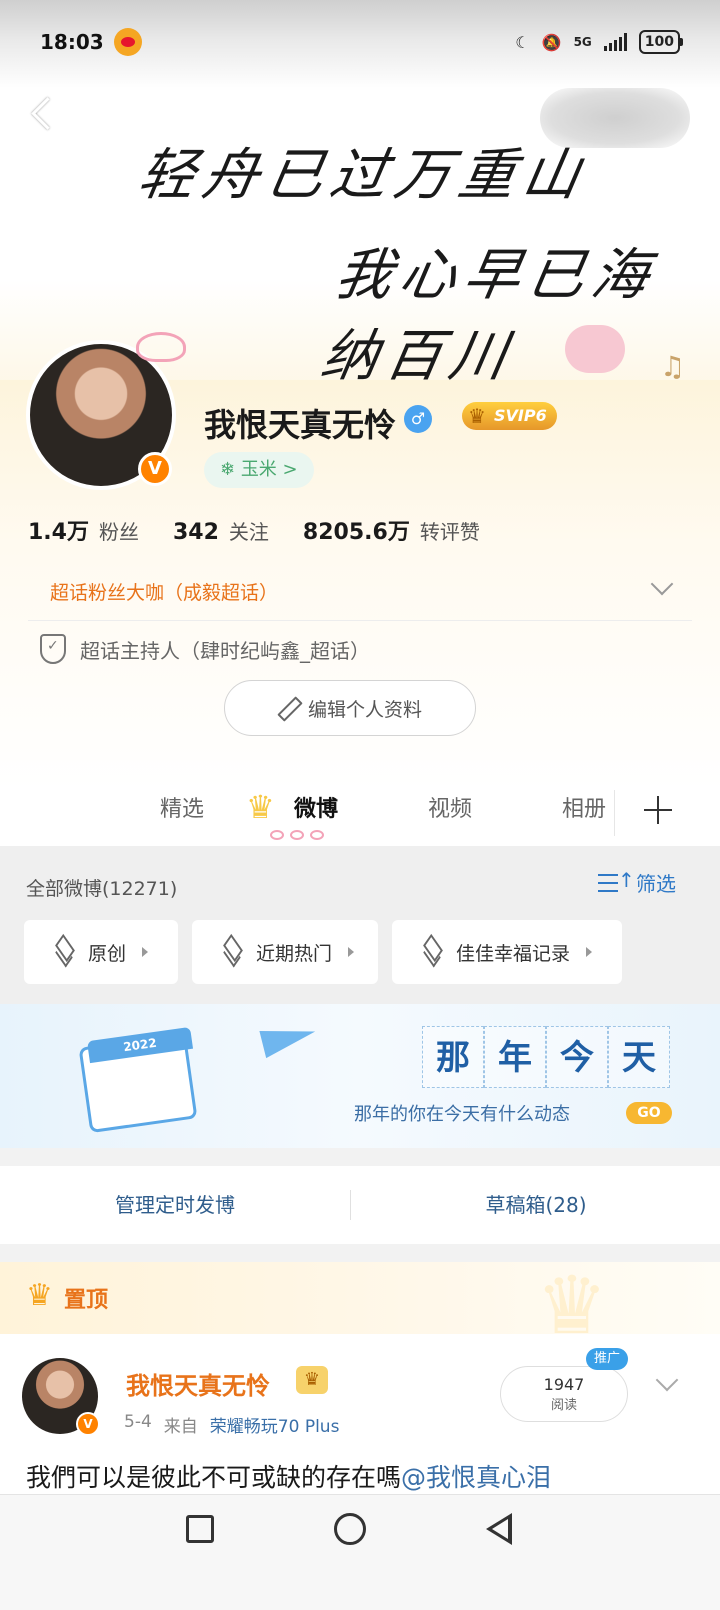  Describe the element at coordinates (551, 42) in the screenshot. I see `mute-bell-icon: 🔕` at that location.